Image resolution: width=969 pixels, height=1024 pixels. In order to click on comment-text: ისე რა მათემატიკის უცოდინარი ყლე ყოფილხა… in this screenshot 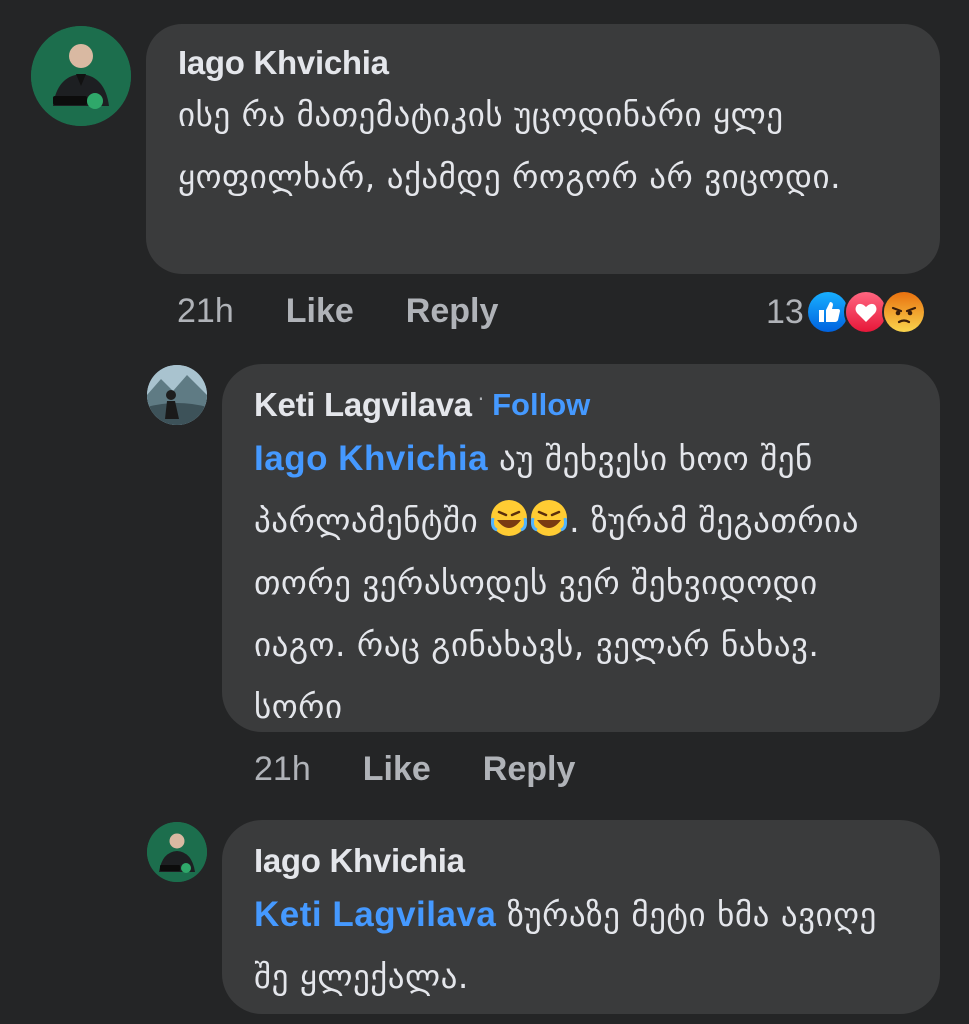, I will do `click(510, 145)`.